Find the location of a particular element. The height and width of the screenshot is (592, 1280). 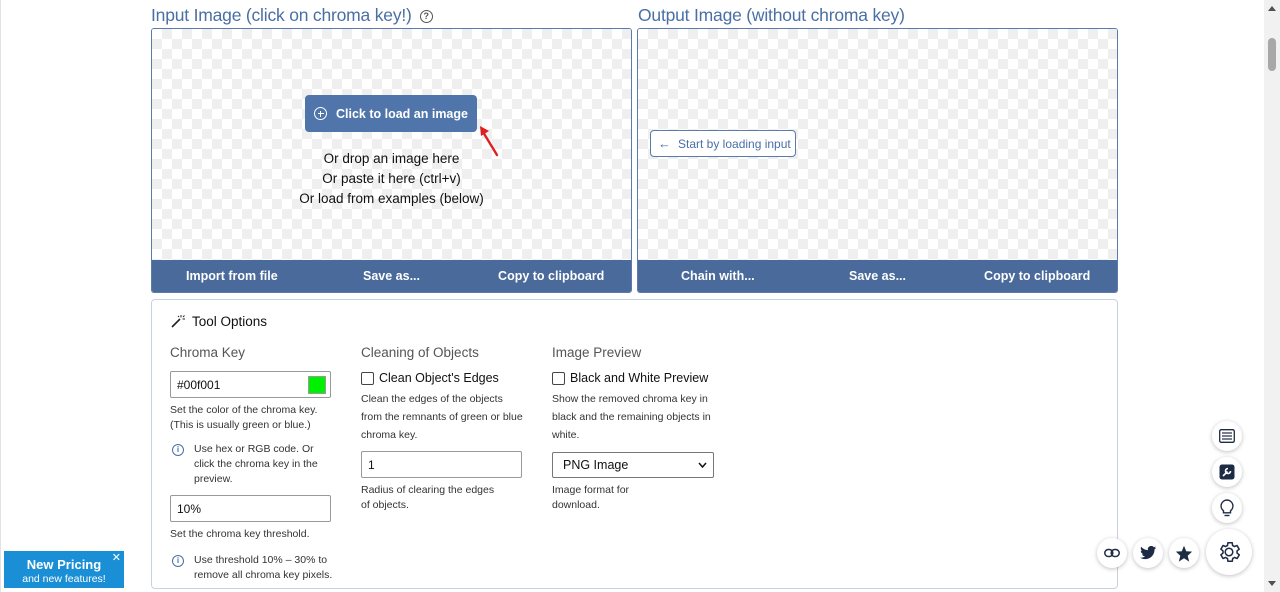

twitter-icon is located at coordinates (1147, 553).